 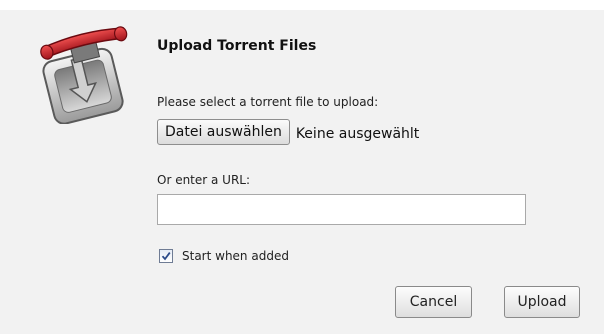 What do you see at coordinates (341, 209) in the screenshot?
I see `url-input` at bounding box center [341, 209].